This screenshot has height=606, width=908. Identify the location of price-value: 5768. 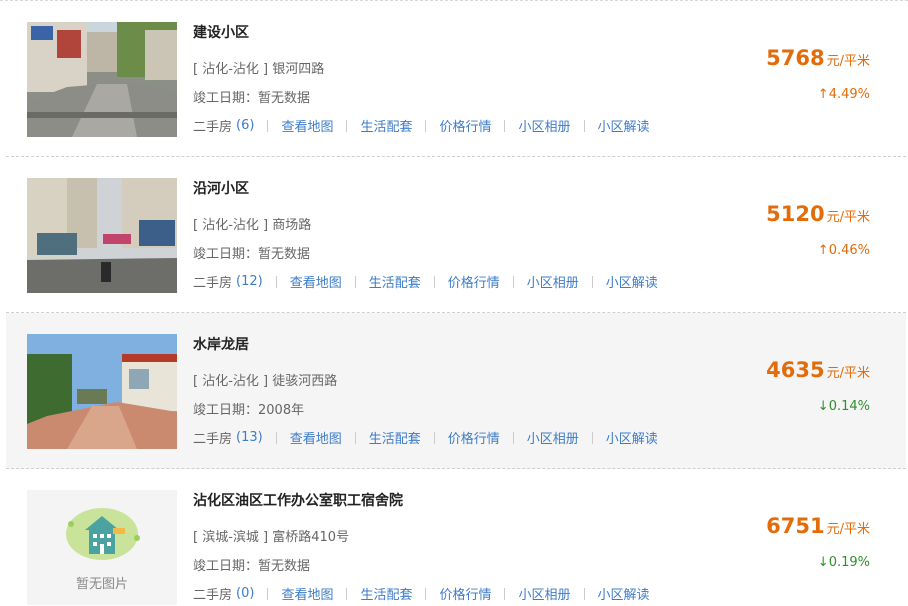
(795, 58).